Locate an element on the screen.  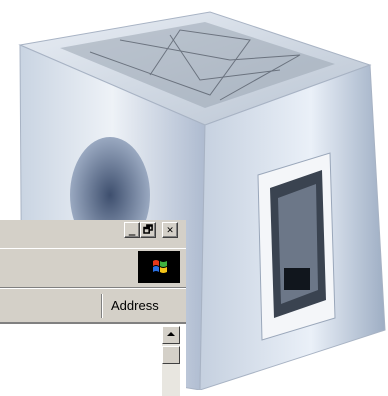
restore-button: 🗗 is located at coordinates (148, 230).